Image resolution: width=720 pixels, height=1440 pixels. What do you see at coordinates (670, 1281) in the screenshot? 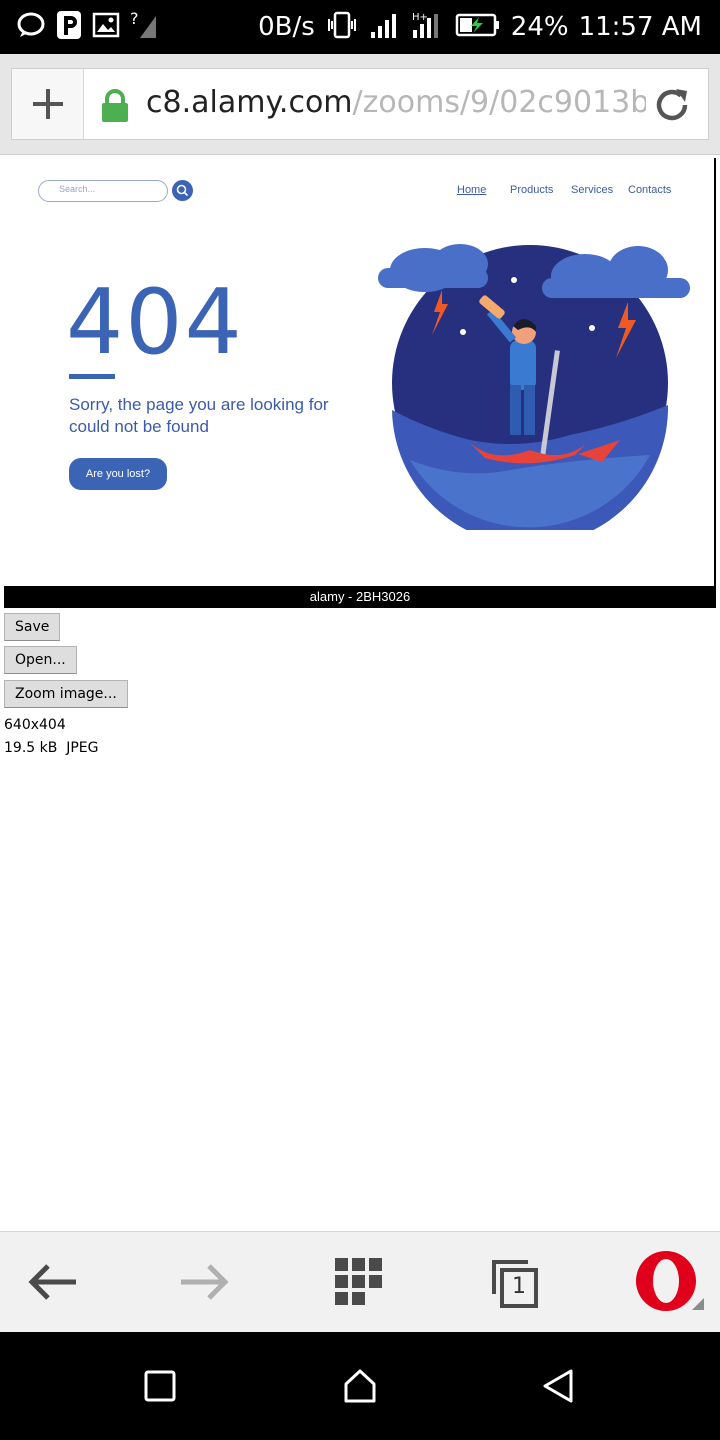
I see `opera-menu-icon` at bounding box center [670, 1281].